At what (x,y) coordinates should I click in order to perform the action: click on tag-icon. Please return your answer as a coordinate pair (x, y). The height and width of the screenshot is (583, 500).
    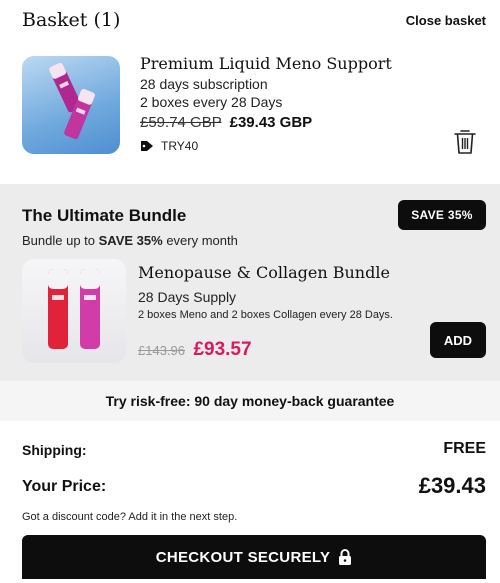
    Looking at the image, I should click on (147, 146).